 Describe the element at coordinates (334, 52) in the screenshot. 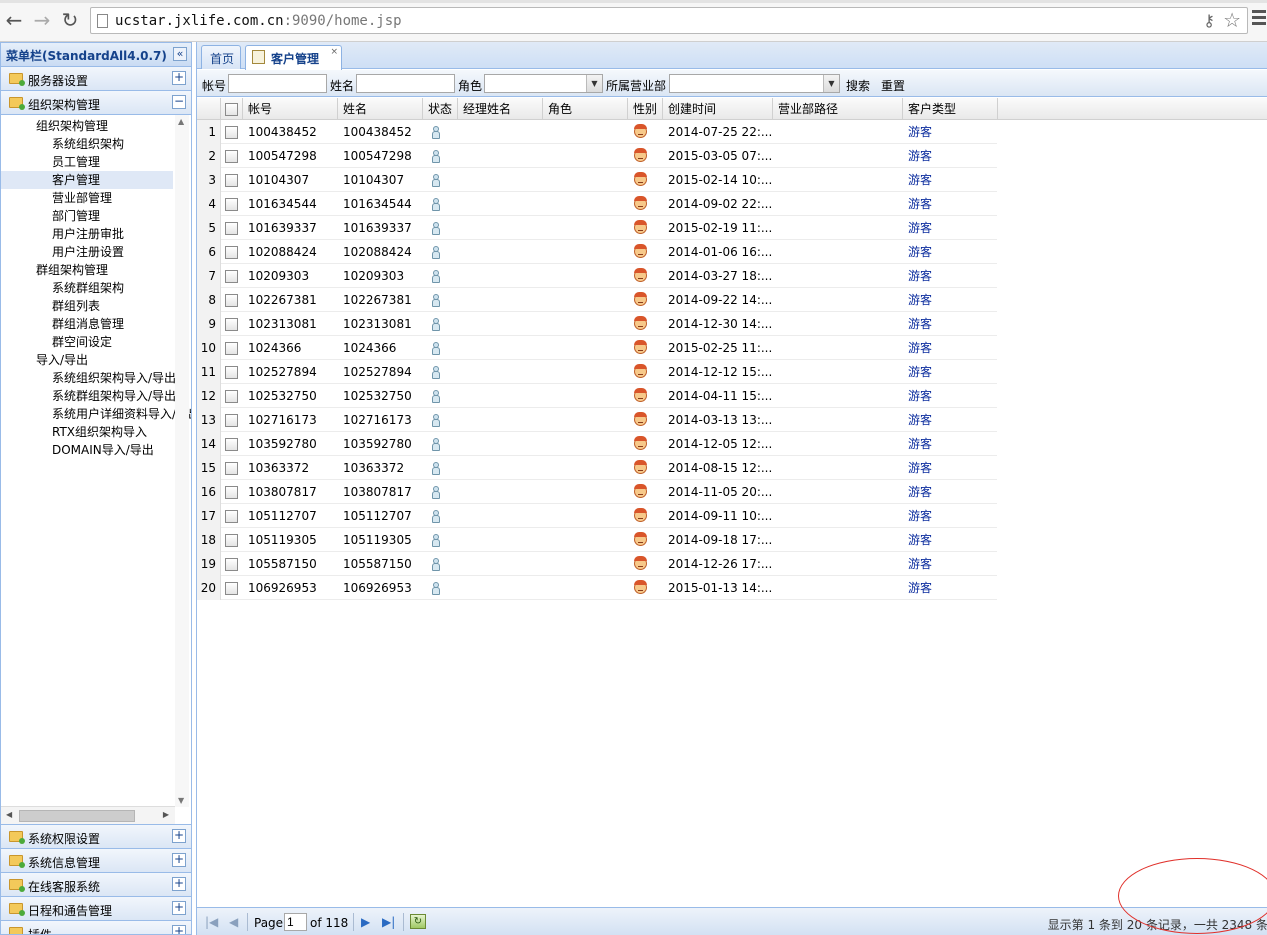

I see `close-tab-icon: ×` at that location.